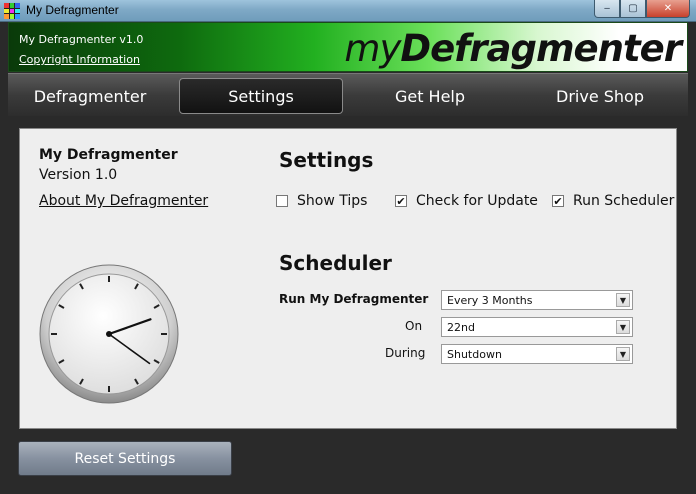 The image size is (696, 494). What do you see at coordinates (537, 354) in the screenshot?
I see `during-select: Shutdown ▼` at bounding box center [537, 354].